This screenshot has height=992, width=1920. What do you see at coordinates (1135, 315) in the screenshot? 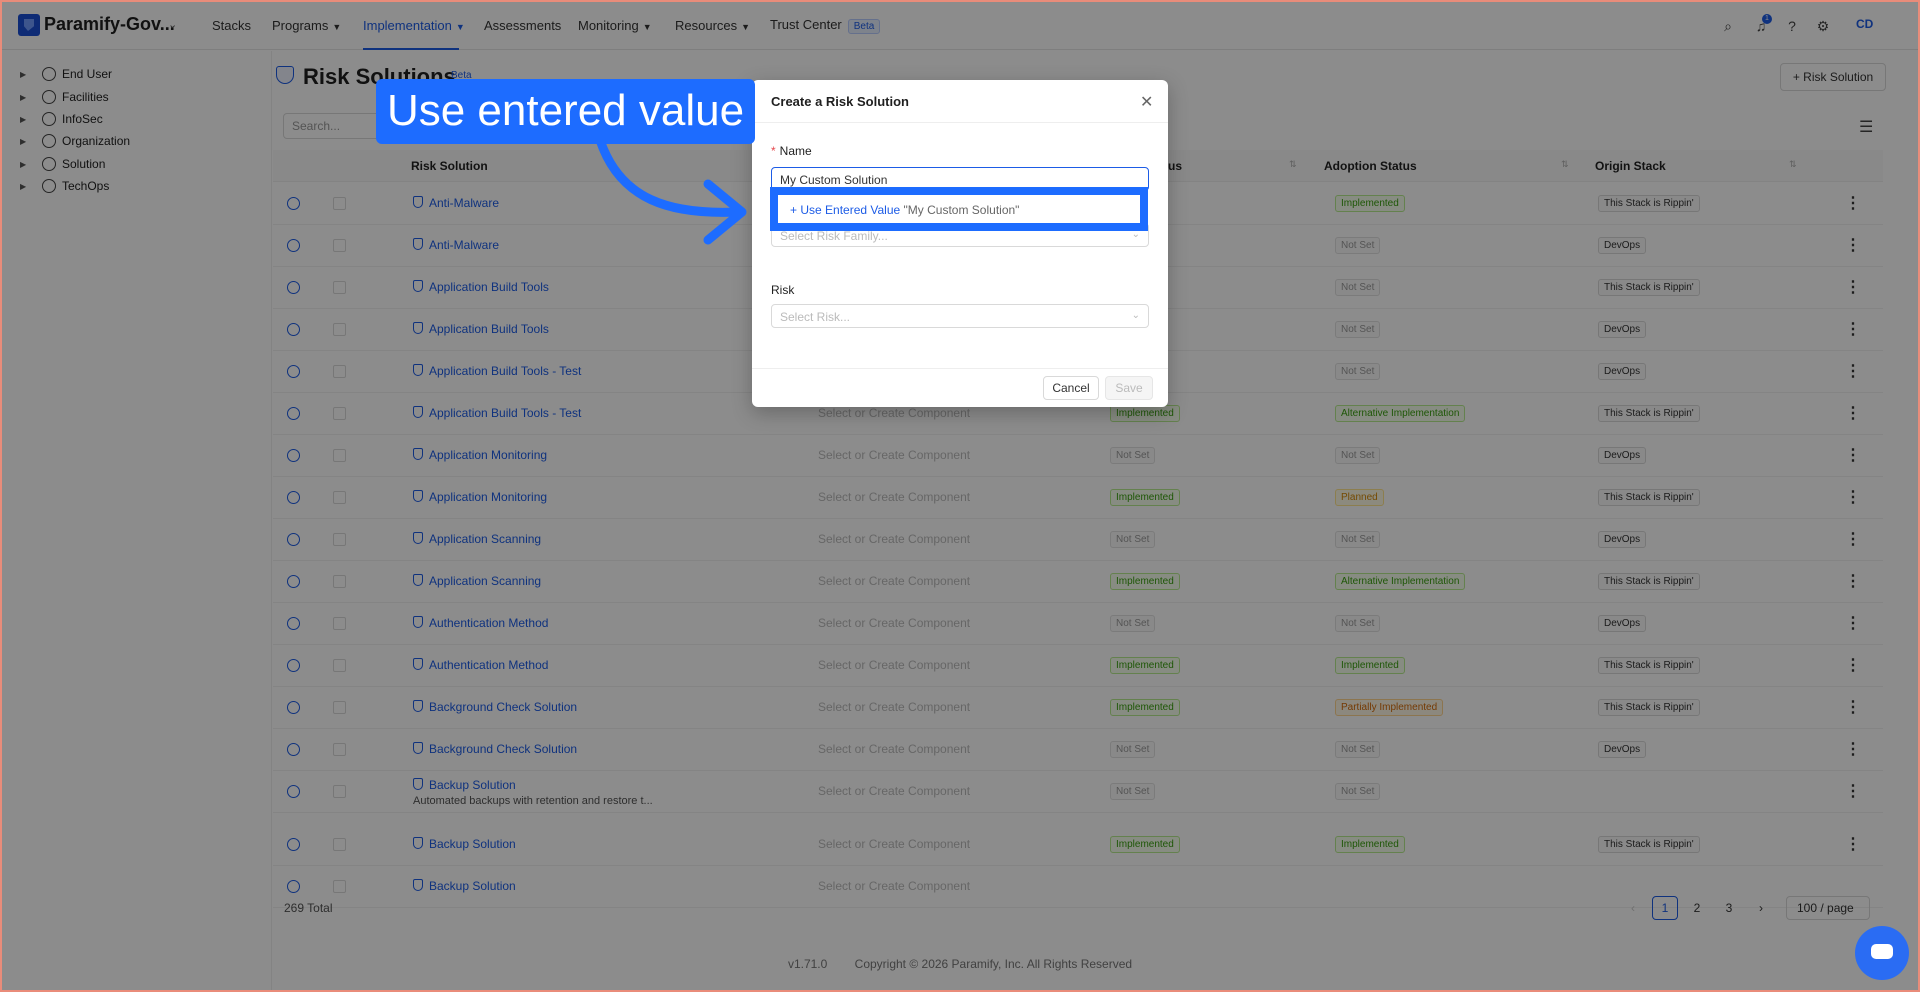
I see `chevron-down-icon: ⌄` at bounding box center [1135, 315].